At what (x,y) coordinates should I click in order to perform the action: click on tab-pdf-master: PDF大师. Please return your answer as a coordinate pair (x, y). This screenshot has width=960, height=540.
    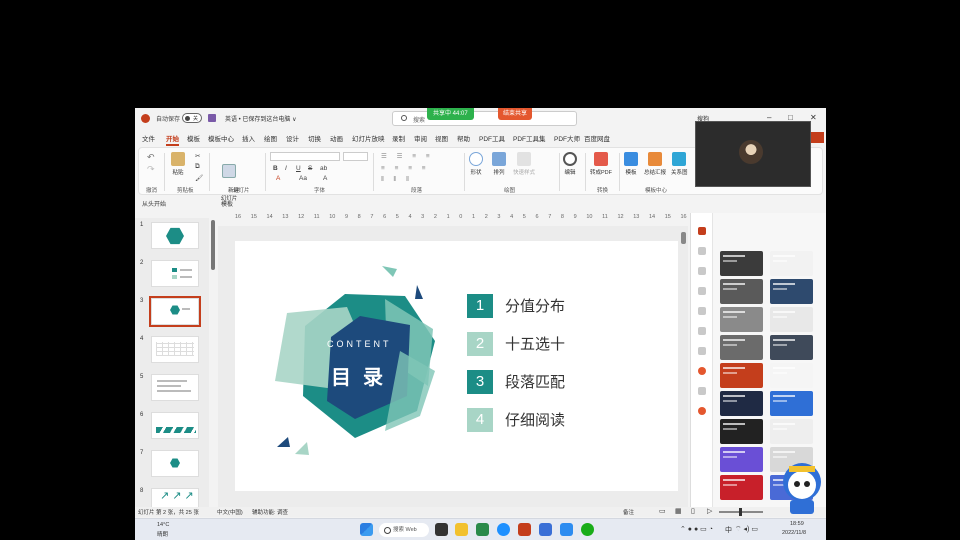
    Looking at the image, I should click on (567, 138).